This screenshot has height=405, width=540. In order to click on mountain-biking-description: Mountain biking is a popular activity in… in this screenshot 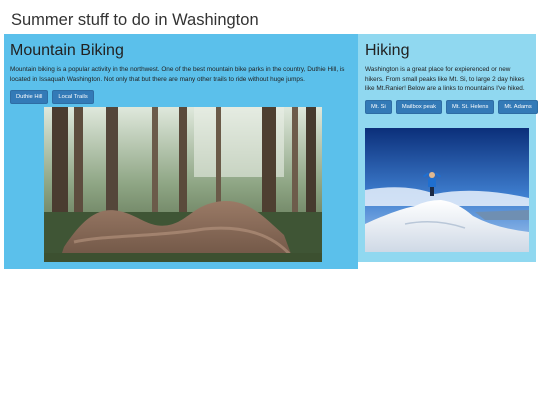, I will do `click(177, 74)`.